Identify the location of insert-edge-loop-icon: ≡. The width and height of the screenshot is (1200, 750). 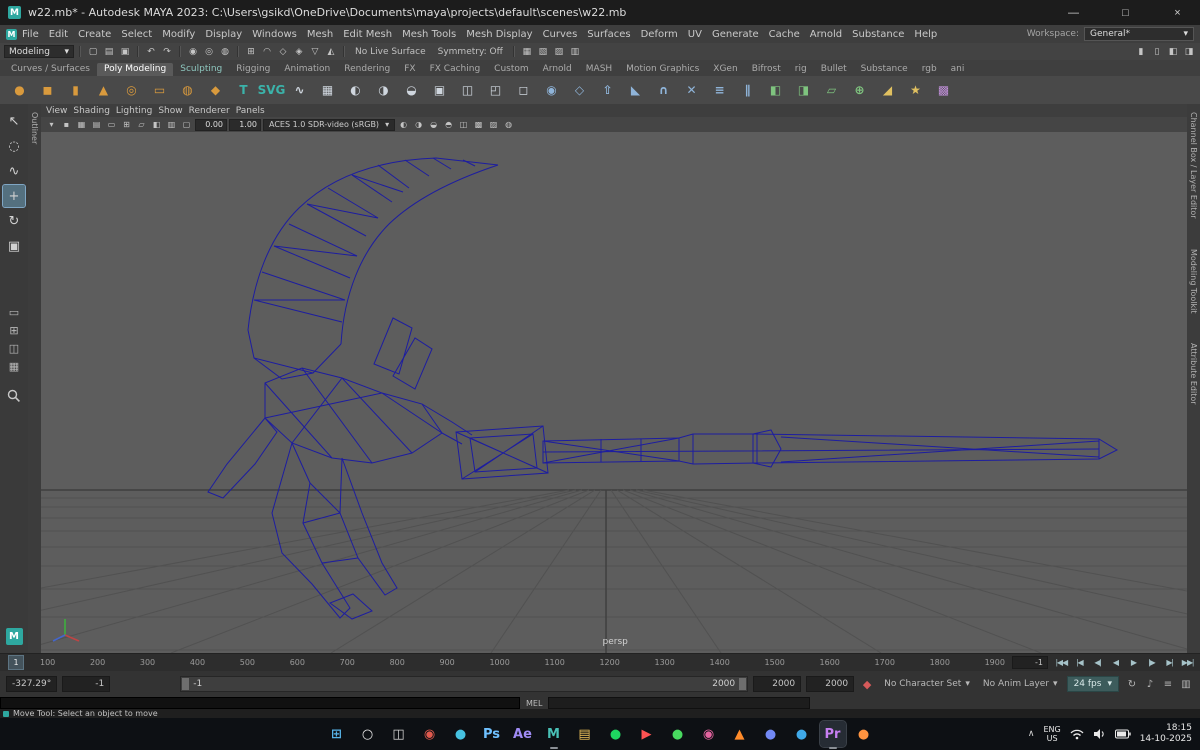
(719, 90).